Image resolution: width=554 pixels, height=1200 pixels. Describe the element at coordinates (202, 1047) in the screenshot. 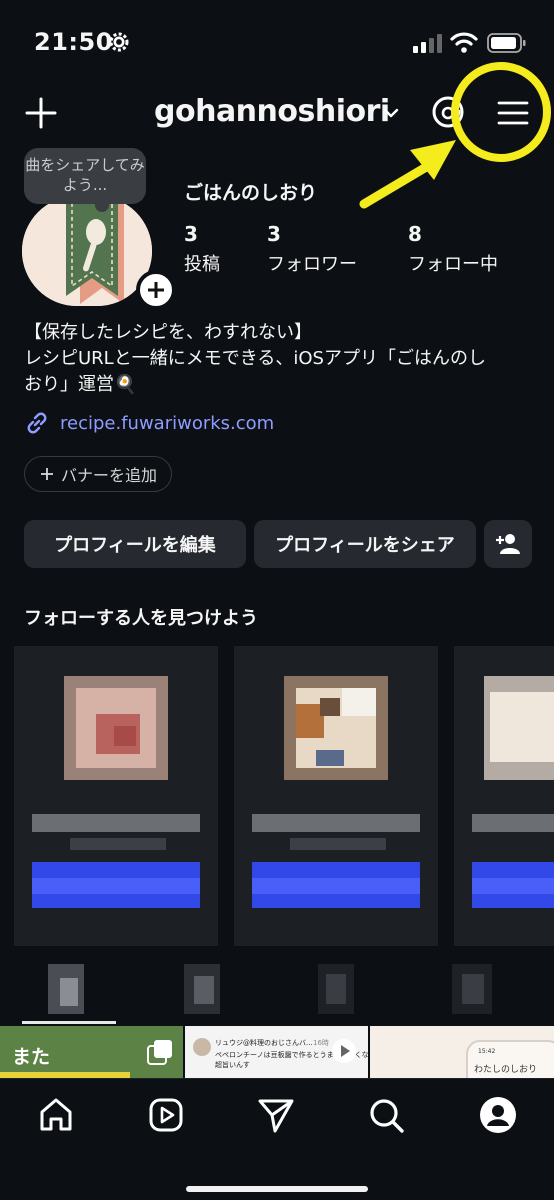

I see `post-avatar` at that location.